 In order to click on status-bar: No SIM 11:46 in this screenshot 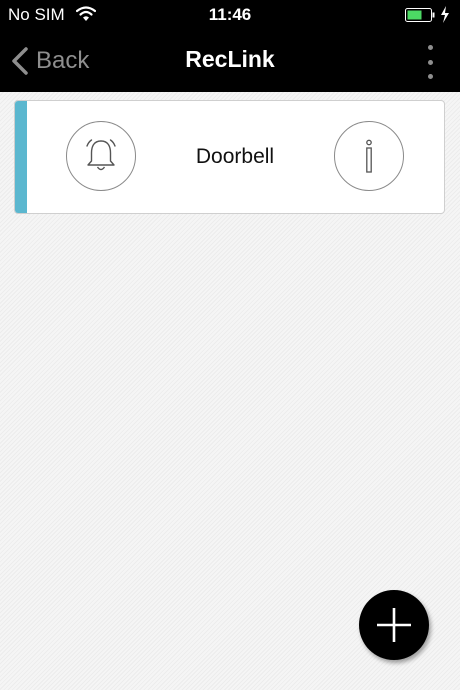, I will do `click(230, 15)`.